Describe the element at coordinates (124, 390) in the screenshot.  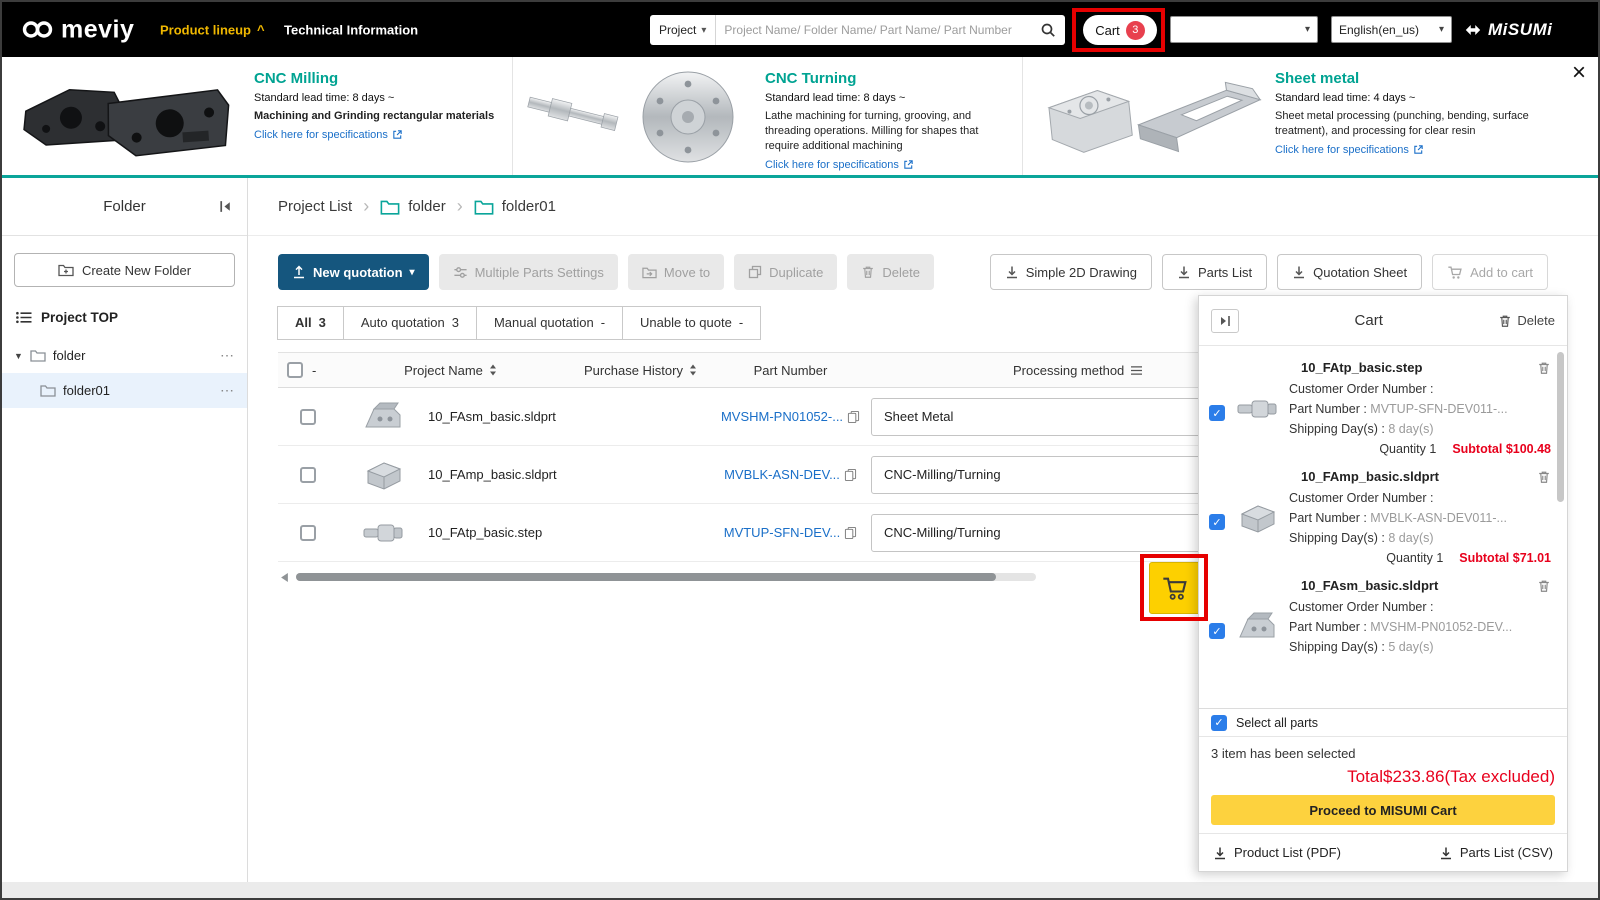
I see `sidebar-item-folder01: folder01 ⋯` at that location.